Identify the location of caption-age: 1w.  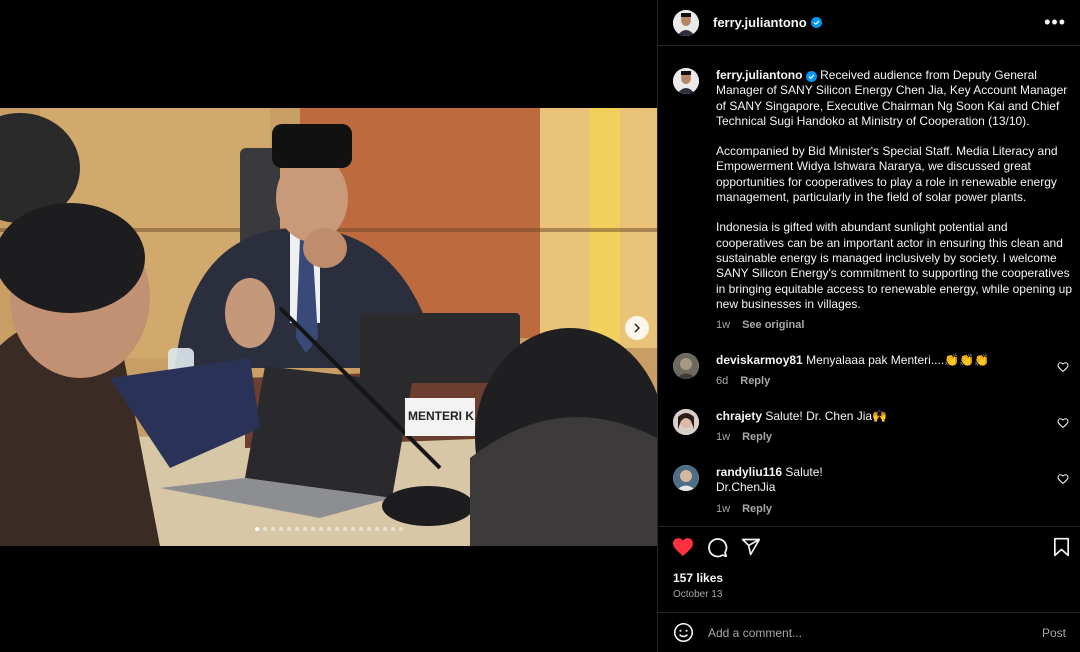
(723, 325).